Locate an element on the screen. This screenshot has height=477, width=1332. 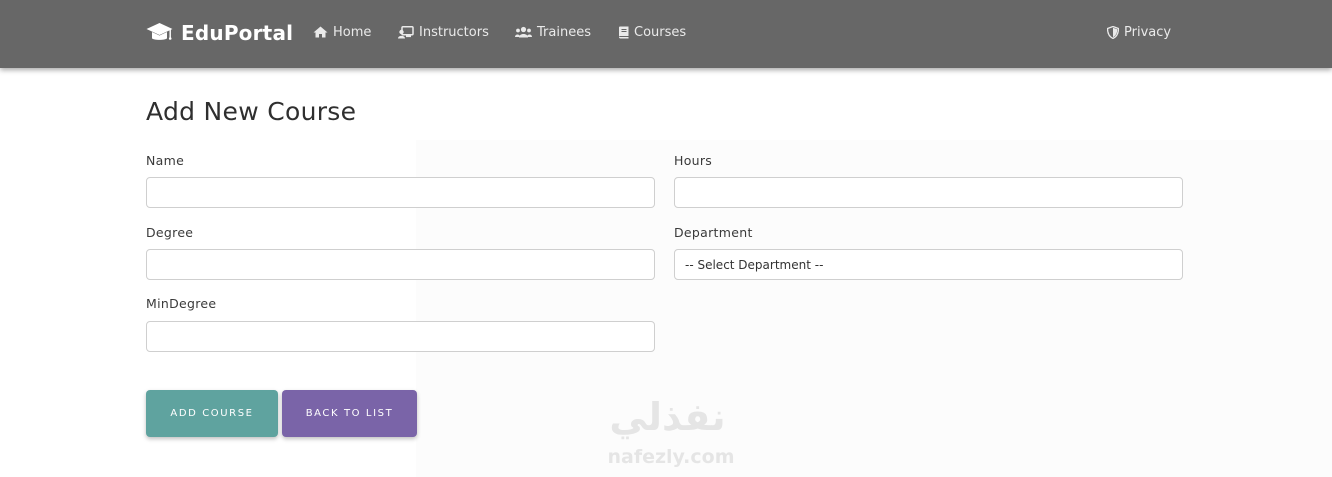
nav-privacy-label: Privacy is located at coordinates (1148, 32).